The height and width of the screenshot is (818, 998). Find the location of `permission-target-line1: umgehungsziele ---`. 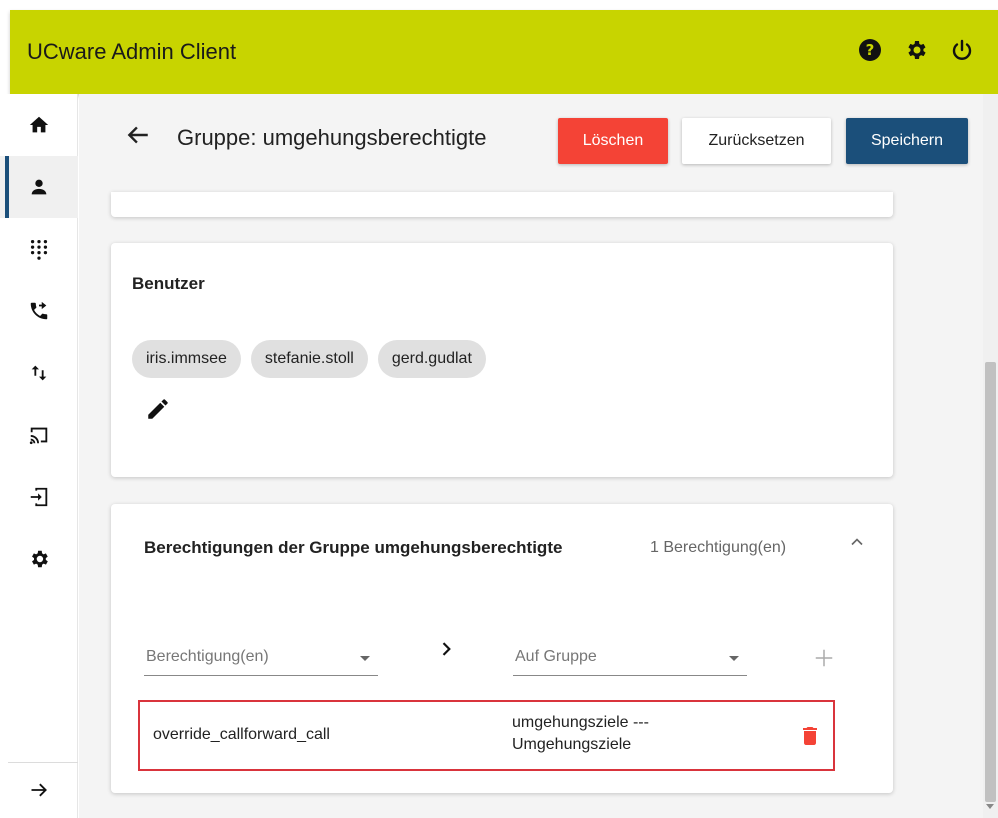

permission-target-line1: umgehungsziele --- is located at coordinates (580, 722).